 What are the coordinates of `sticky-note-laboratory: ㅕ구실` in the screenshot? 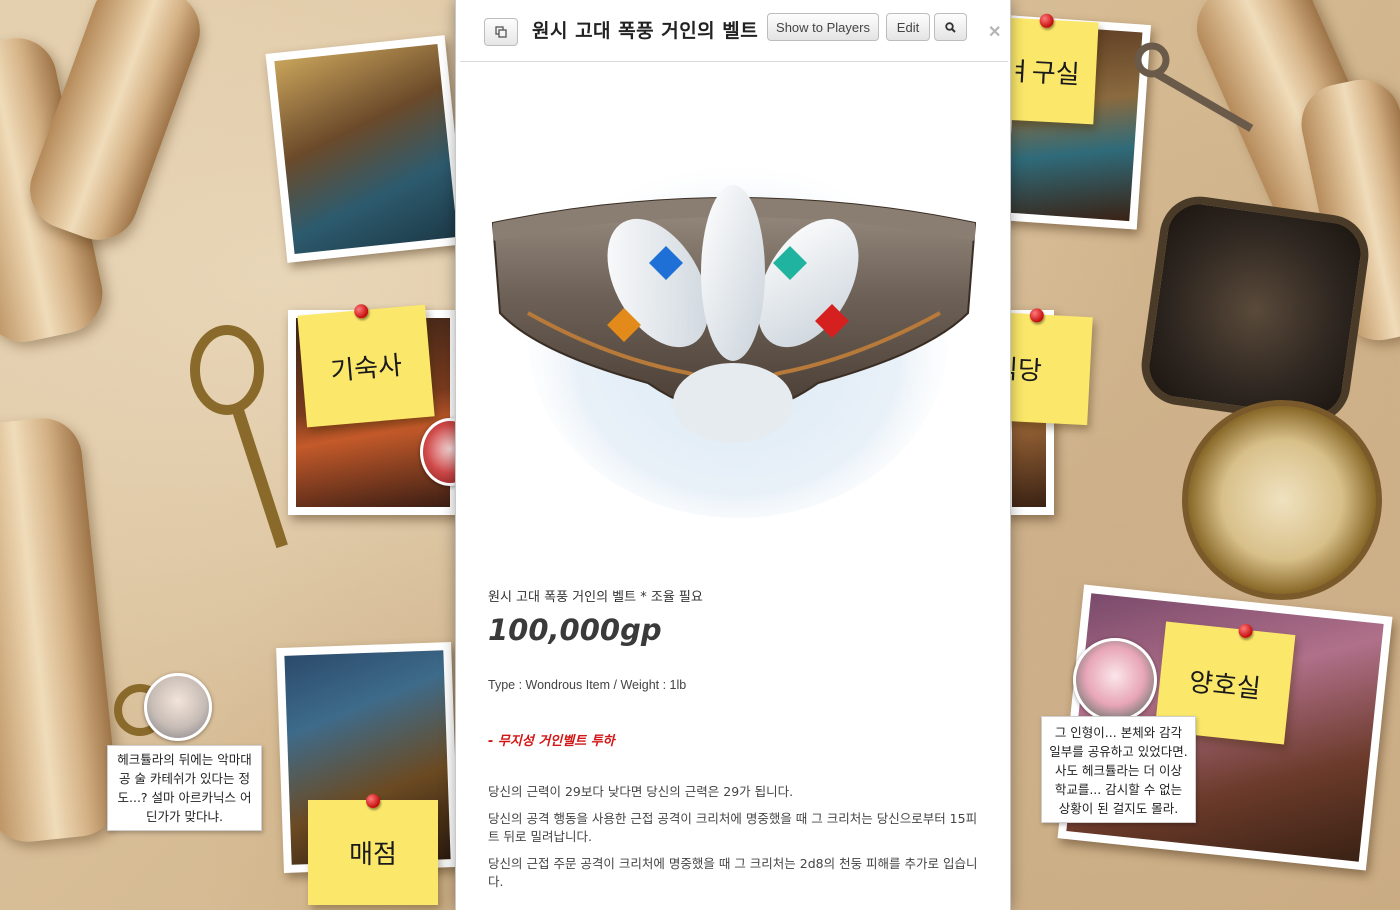 It's located at (1050, 69).